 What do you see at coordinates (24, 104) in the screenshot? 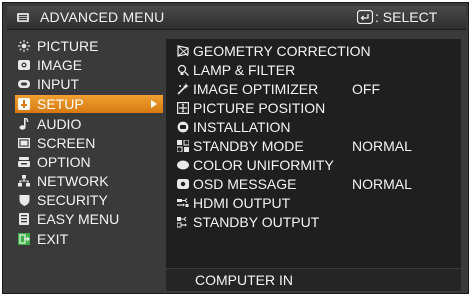
I see `setup-icon` at bounding box center [24, 104].